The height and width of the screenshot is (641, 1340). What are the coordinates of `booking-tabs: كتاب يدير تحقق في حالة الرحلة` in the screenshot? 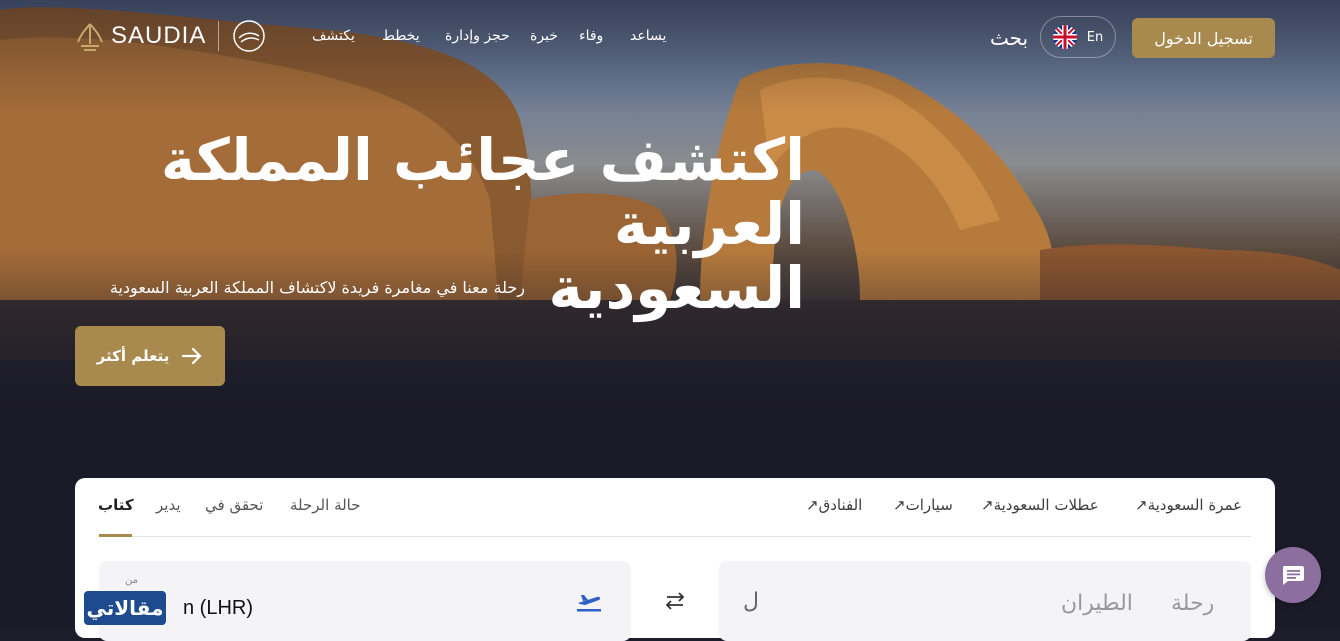 It's located at (275, 511).